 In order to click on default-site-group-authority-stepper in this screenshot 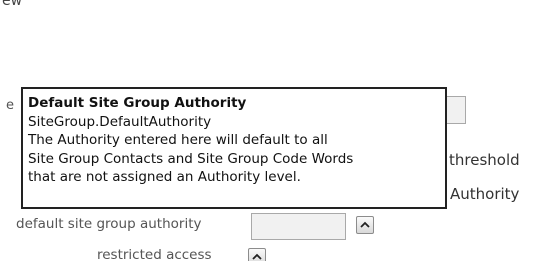, I will do `click(365, 225)`.